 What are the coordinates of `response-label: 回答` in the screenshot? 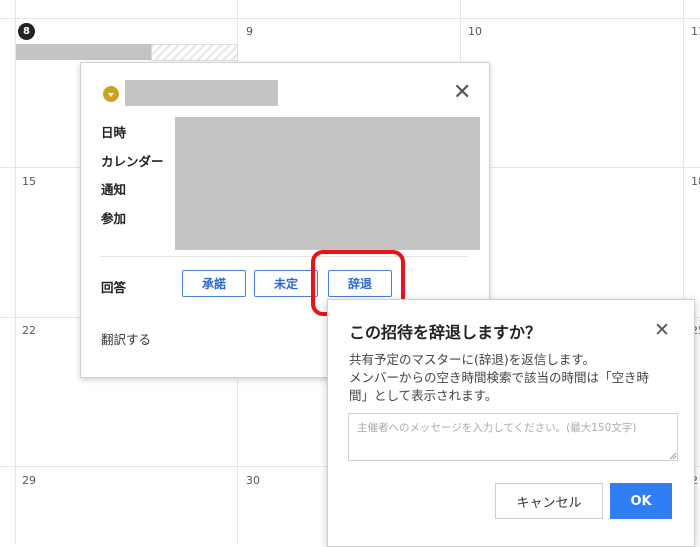 It's located at (114, 287).